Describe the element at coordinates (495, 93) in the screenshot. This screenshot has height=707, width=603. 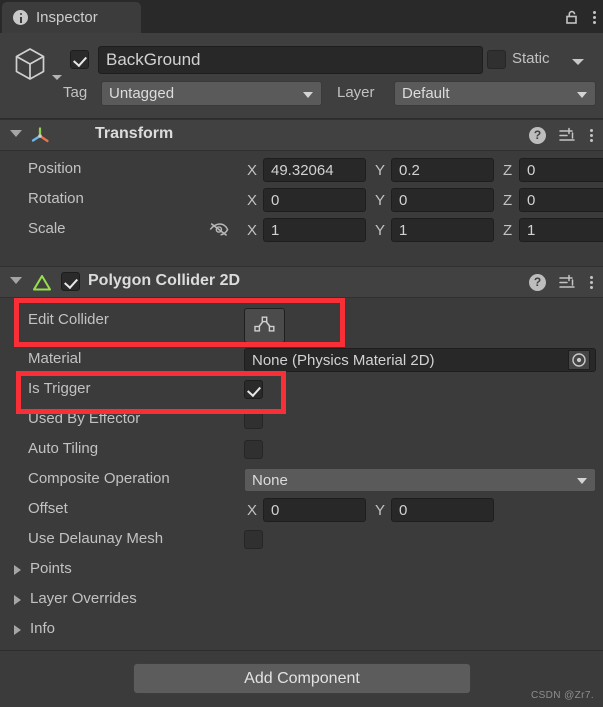
I see `layer-dropdown: Default` at that location.